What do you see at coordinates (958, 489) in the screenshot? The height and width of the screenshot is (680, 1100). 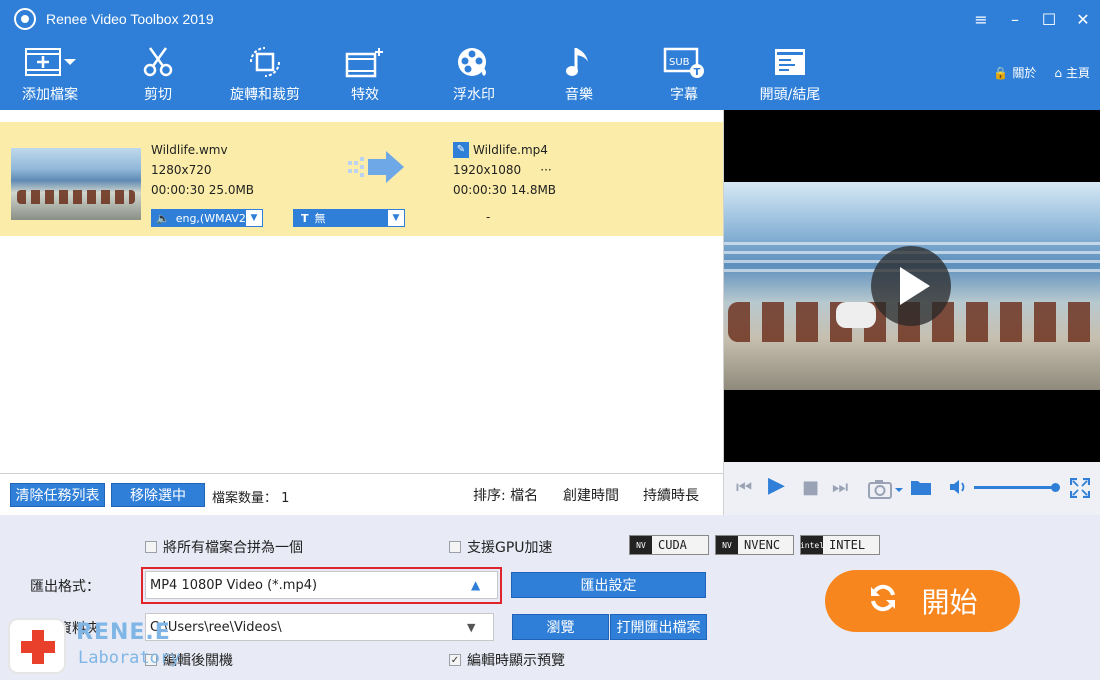 I see `volume-icon` at bounding box center [958, 489].